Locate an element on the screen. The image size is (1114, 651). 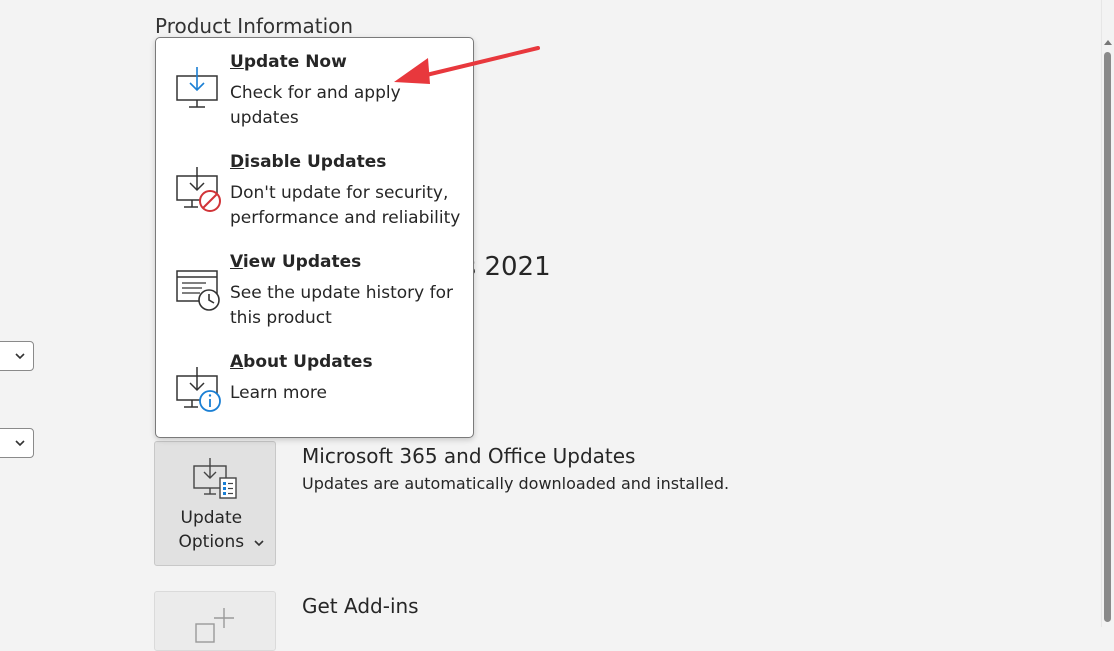
update-options-button: Update Options is located at coordinates (215, 503).